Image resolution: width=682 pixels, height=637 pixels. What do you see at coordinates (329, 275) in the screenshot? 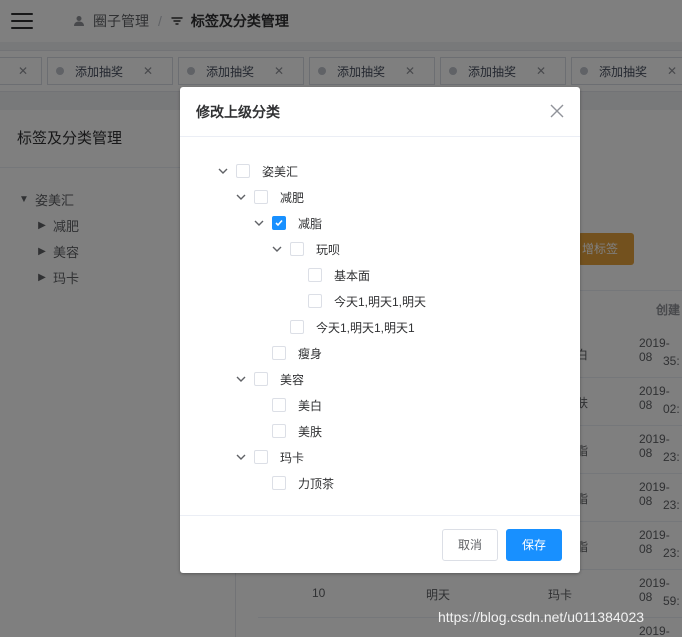
I see `tree-node: 基本面` at bounding box center [329, 275].